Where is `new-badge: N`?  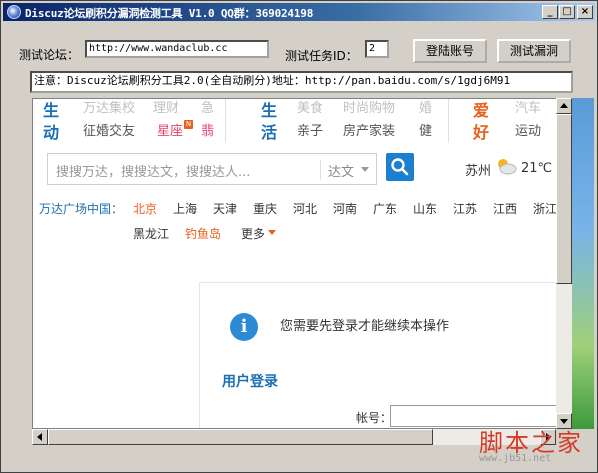 new-badge: N is located at coordinates (188, 124).